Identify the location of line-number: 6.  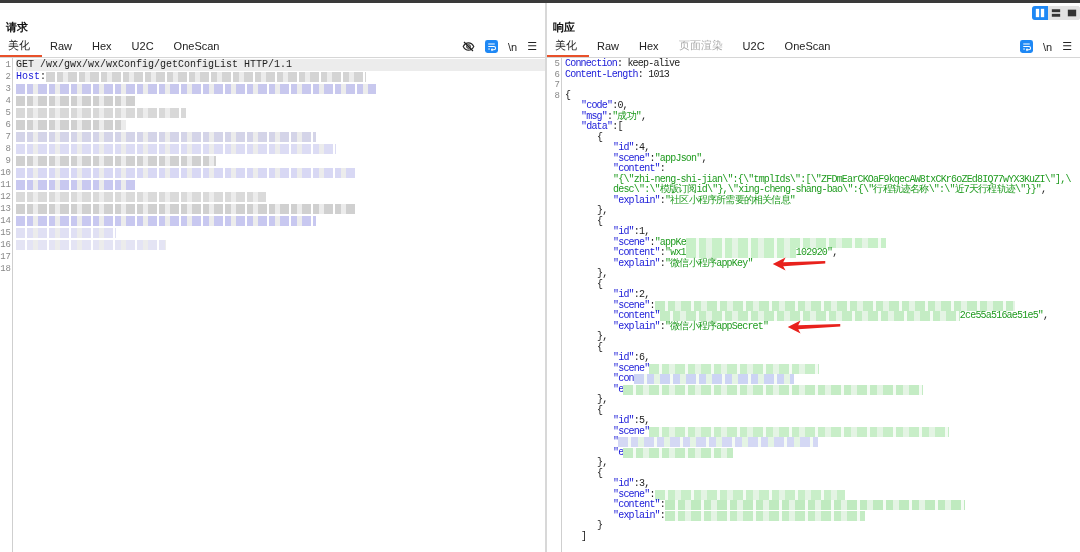
(557, 74).